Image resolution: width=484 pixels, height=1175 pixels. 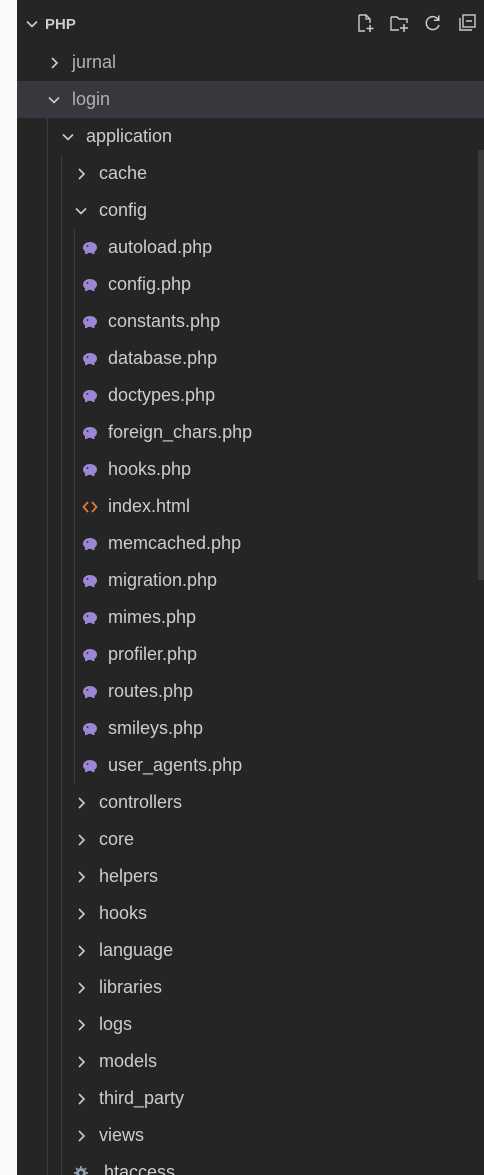 I want to click on tree-item-label: config.php, so click(x=150, y=284).